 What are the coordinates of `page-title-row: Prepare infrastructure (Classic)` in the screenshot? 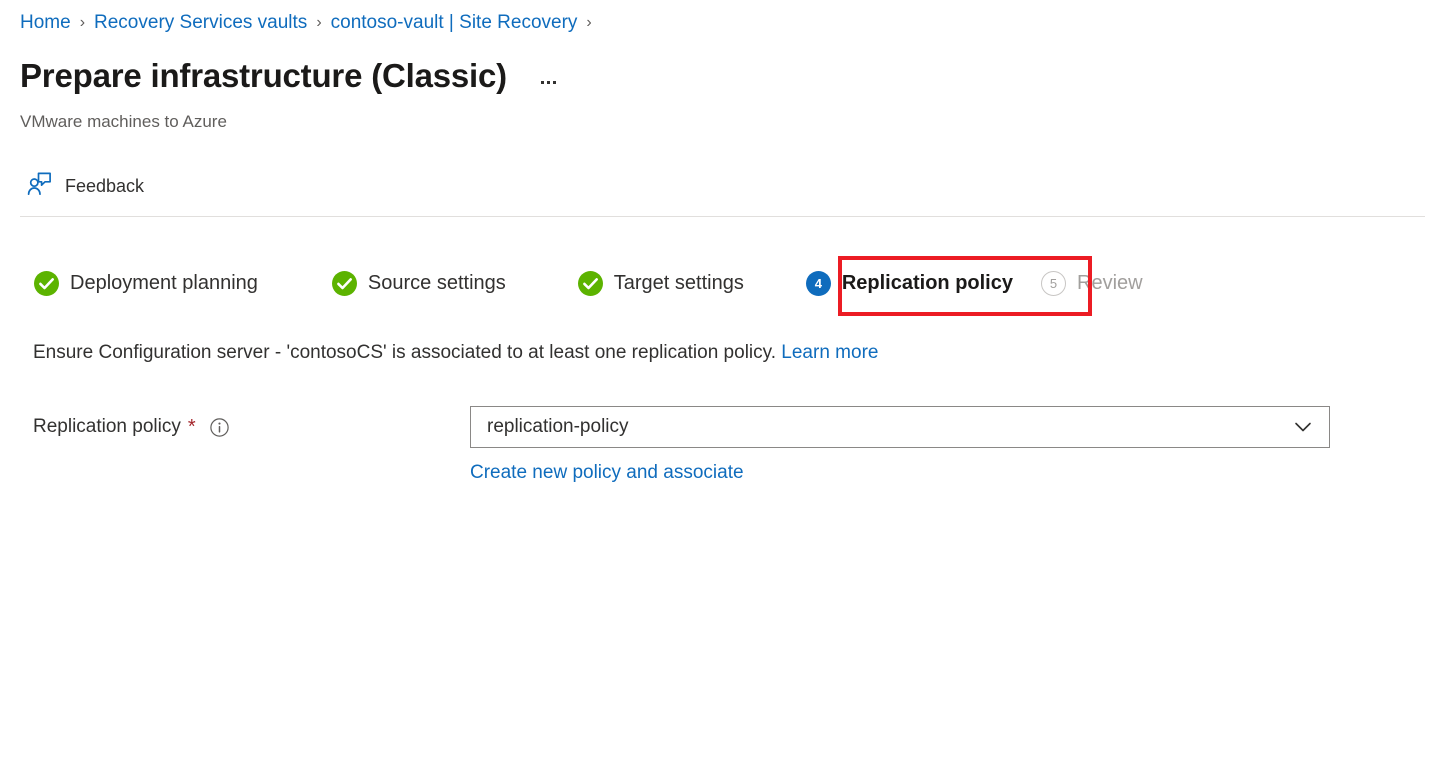 It's located at (290, 75).